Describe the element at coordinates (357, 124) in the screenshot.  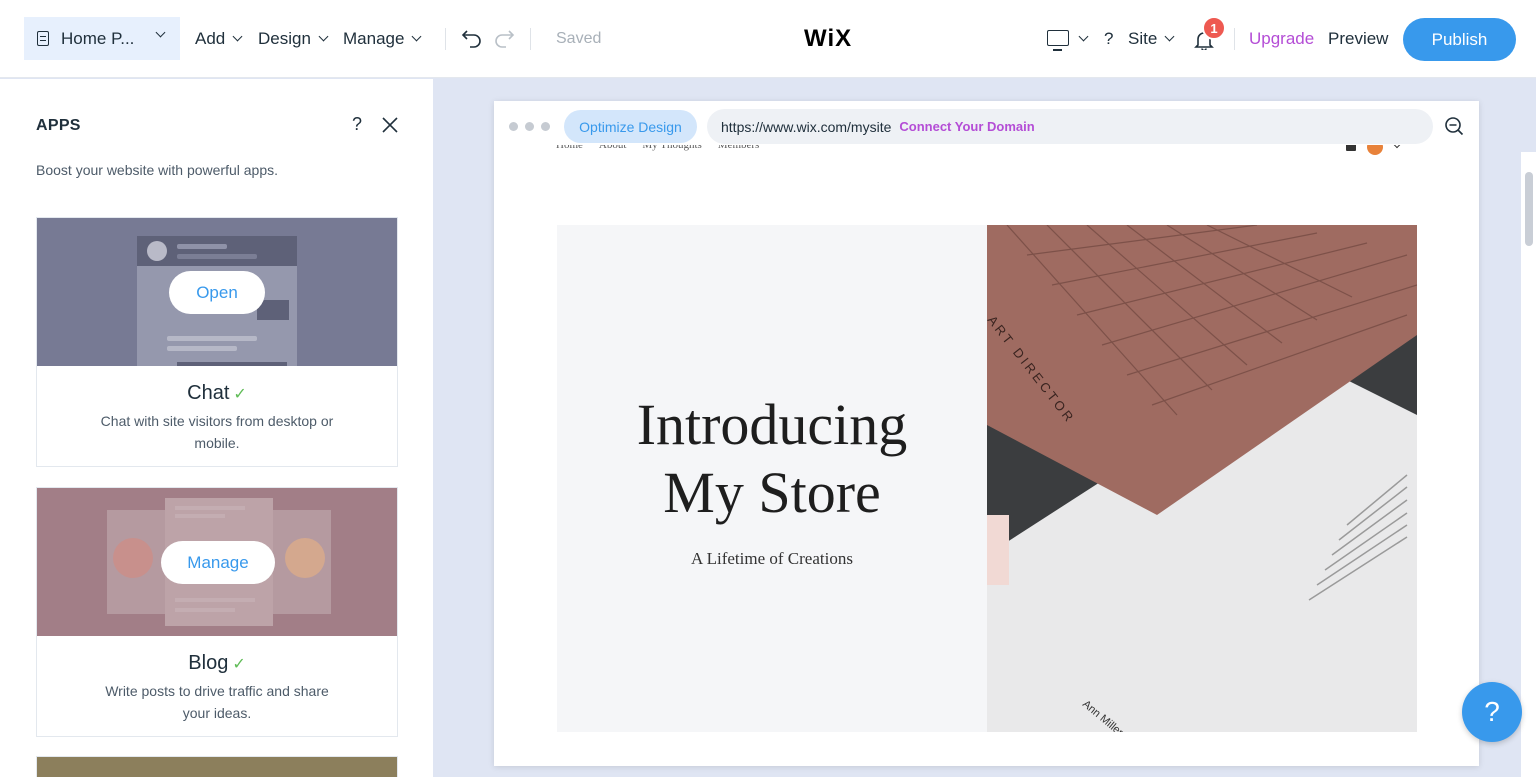
I see `panel-help-button: ?` at that location.